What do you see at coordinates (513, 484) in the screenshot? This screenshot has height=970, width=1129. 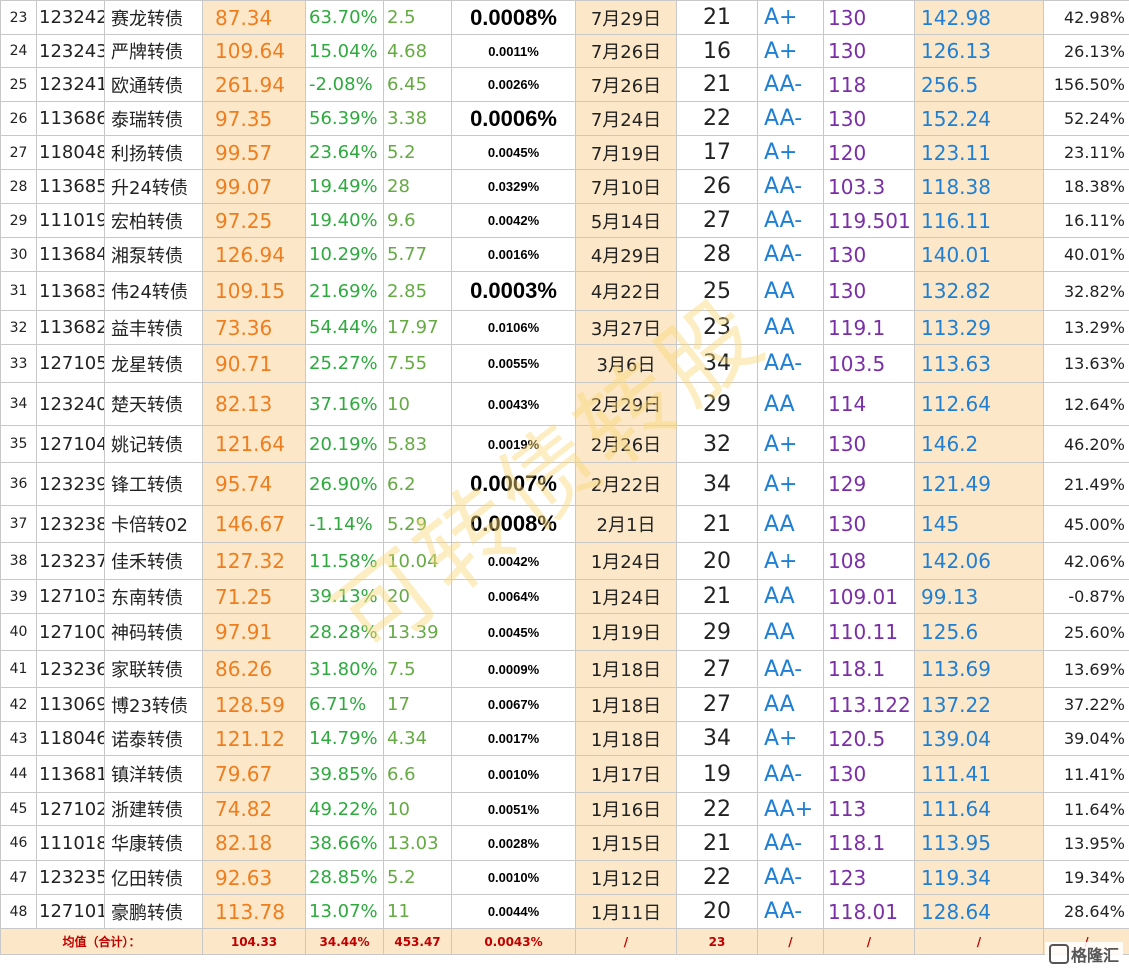 I see `win-rate: 0.0007%` at bounding box center [513, 484].